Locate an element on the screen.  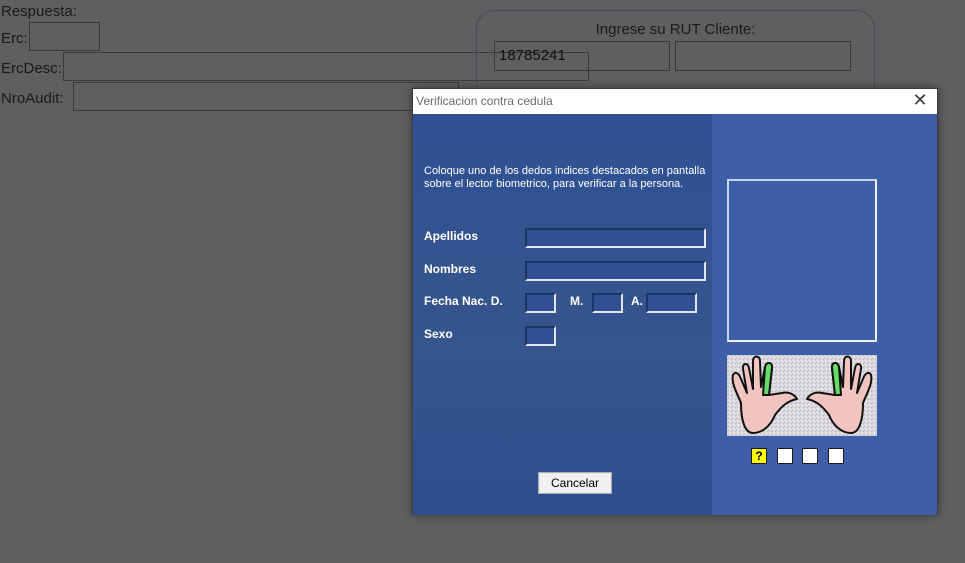
sexo-label: Sexo is located at coordinates (438, 334).